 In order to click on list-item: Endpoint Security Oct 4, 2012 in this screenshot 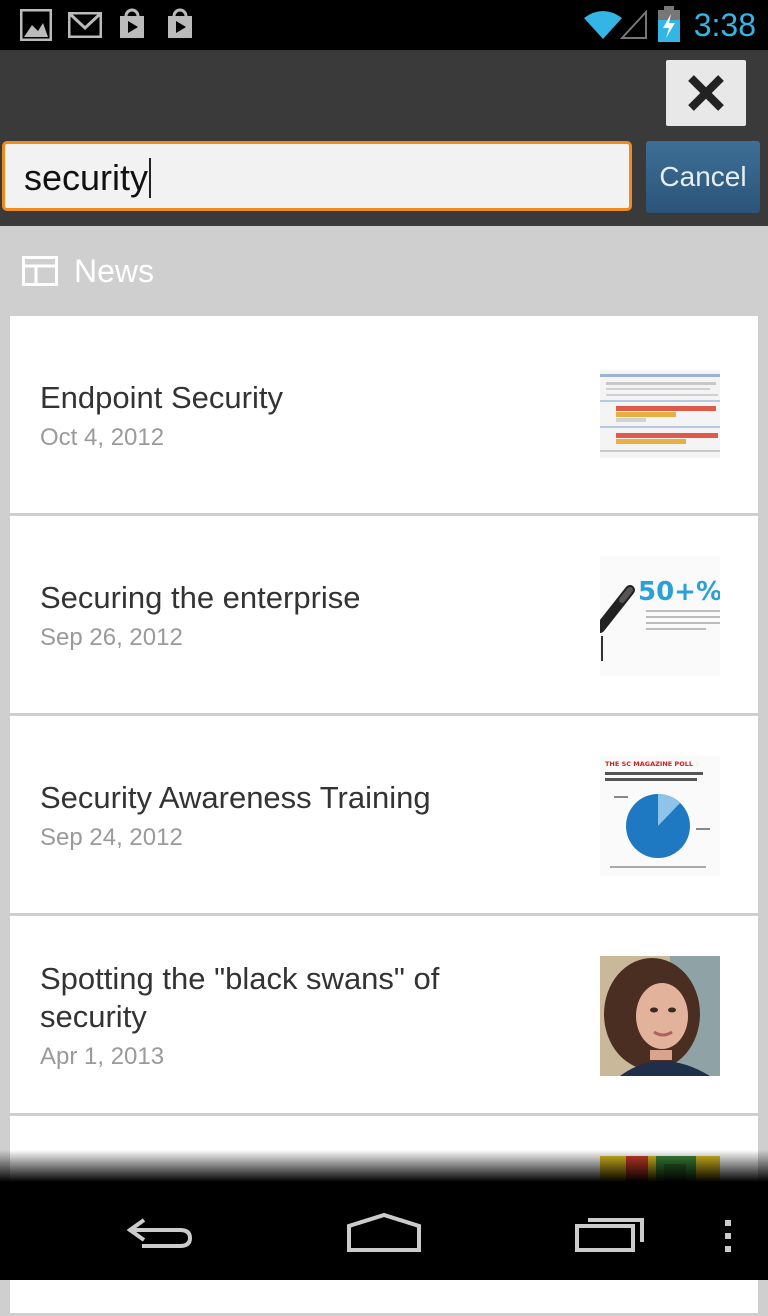, I will do `click(384, 414)`.